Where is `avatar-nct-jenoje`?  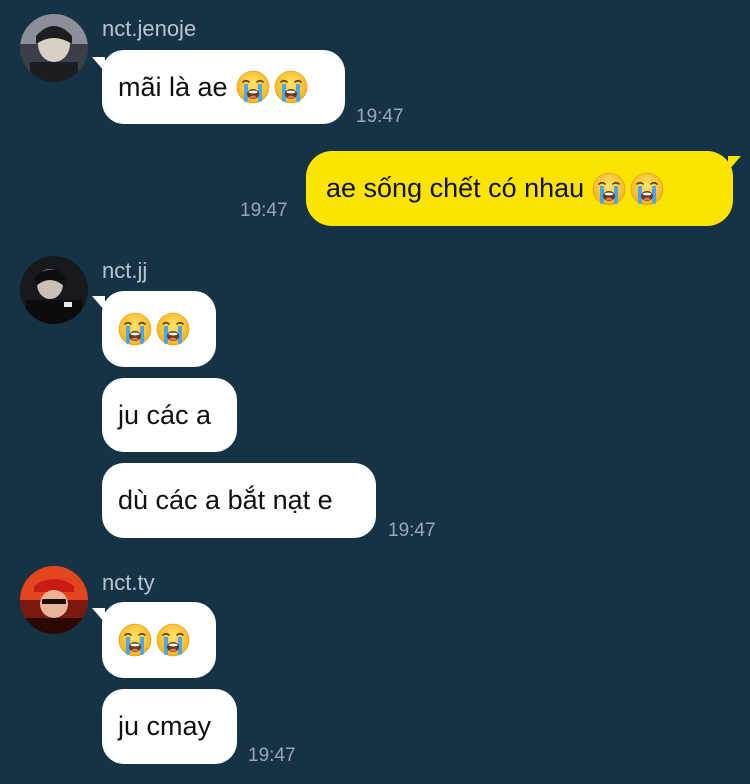 avatar-nct-jenoje is located at coordinates (54, 48).